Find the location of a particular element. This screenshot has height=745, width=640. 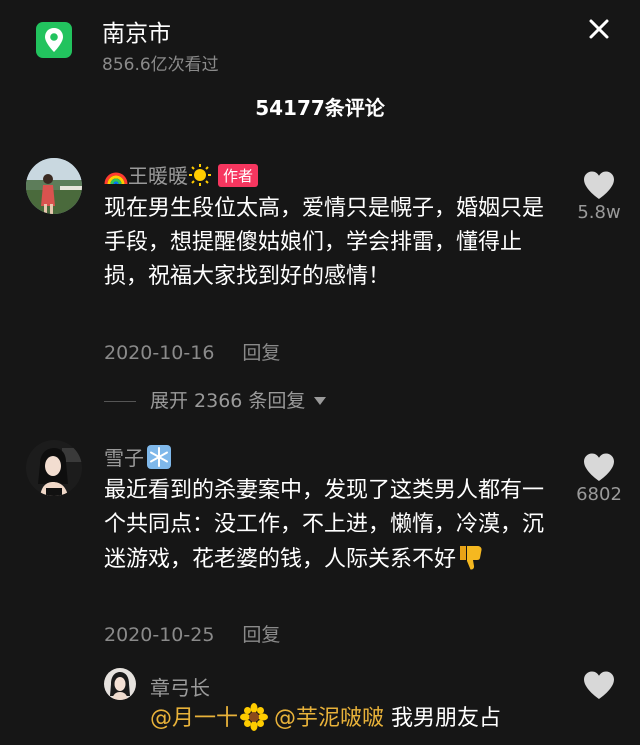

comment-username: 章弓长 is located at coordinates (180, 686).